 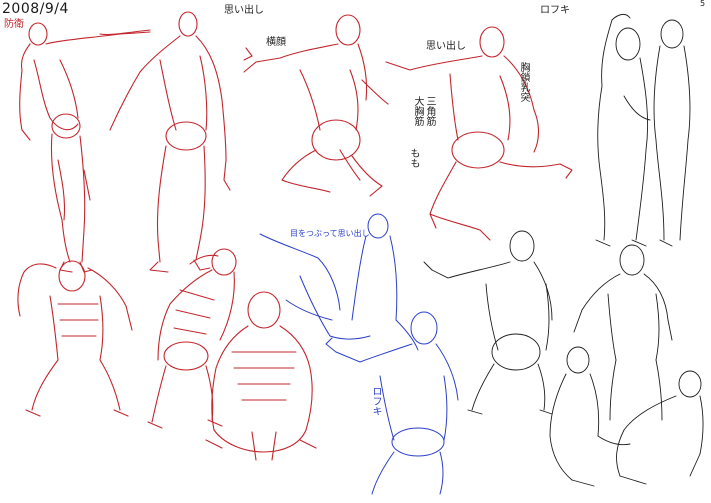 I want to click on red-figure-seated-lean, so click(x=479, y=133).